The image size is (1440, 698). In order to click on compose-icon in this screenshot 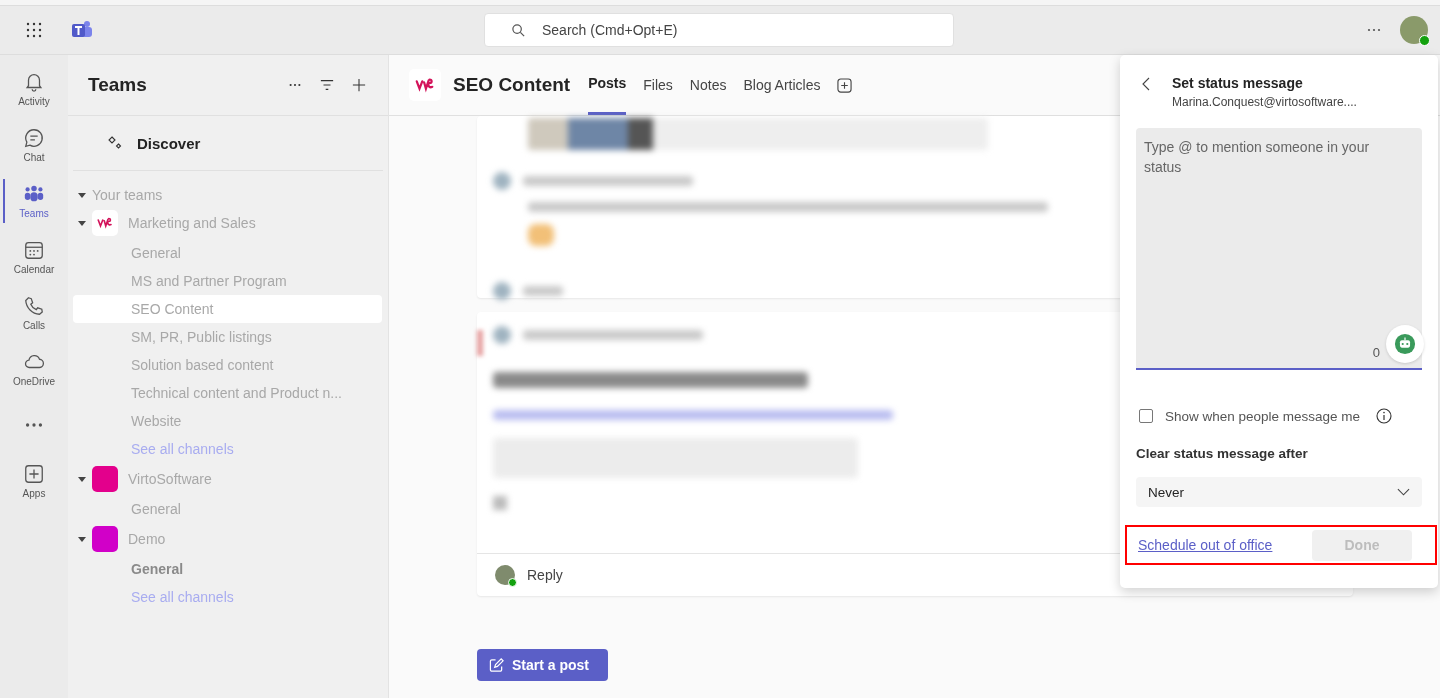, I will do `click(496, 665)`.